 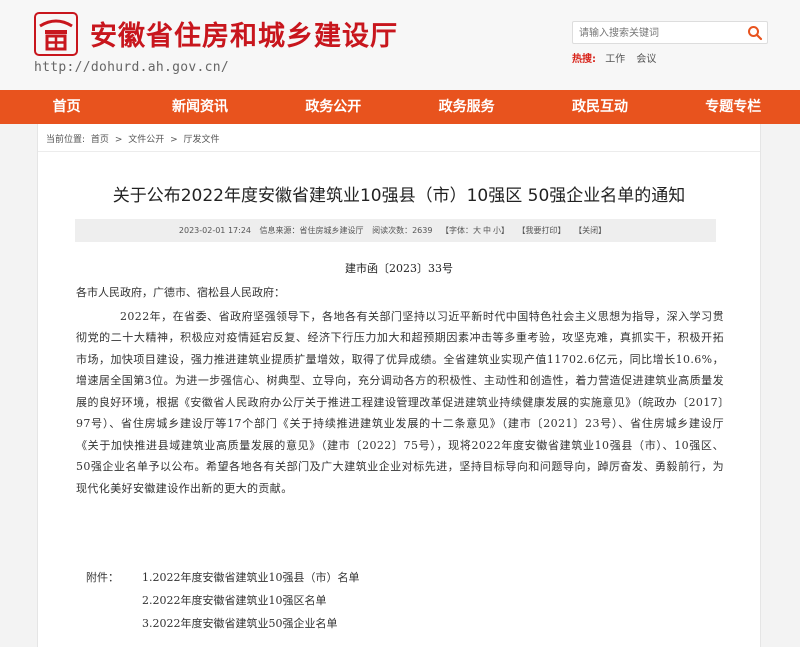 What do you see at coordinates (234, 600) in the screenshot?
I see `attachment-link: 2.2022年度安徽省建筑业10强区名单` at bounding box center [234, 600].